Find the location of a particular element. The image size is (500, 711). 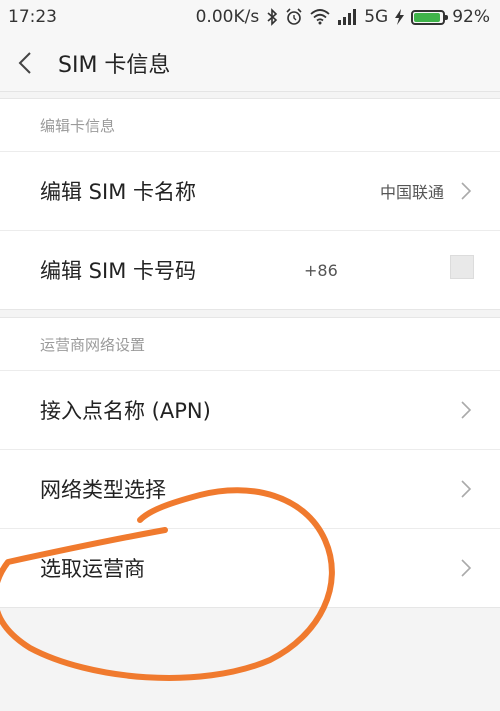

wifi-icon is located at coordinates (320, 17).